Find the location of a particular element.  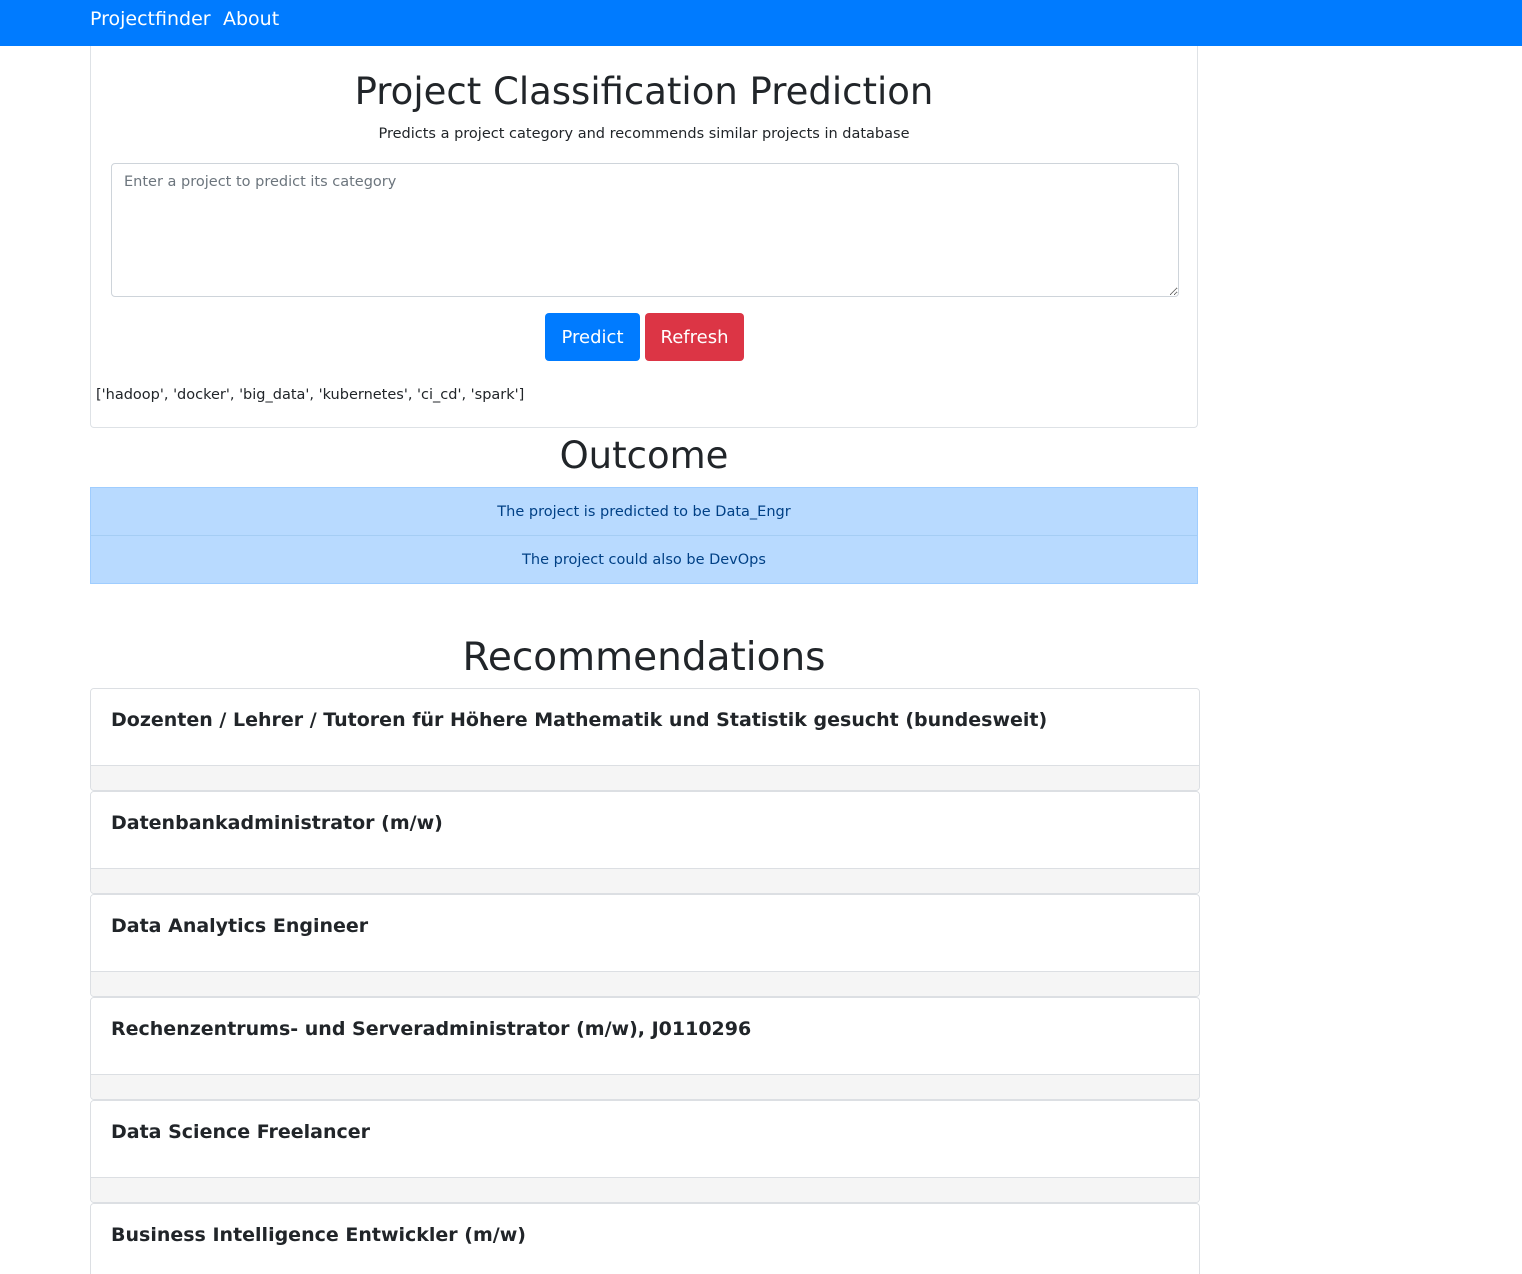

outcome-heading: Outcome is located at coordinates (644, 455).